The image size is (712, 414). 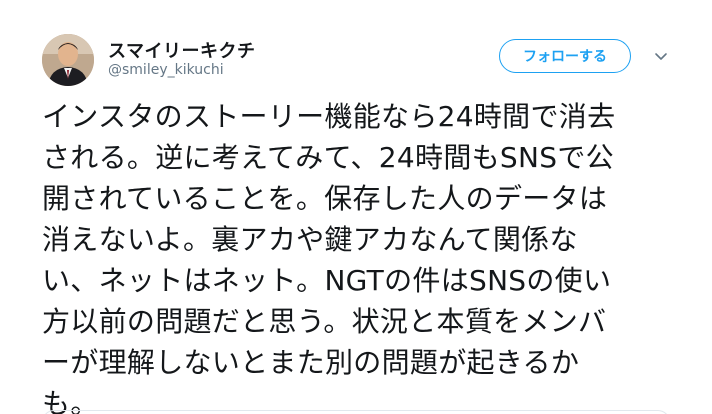 What do you see at coordinates (181, 50) in the screenshot?
I see `display-name: スマイリーキクチ` at bounding box center [181, 50].